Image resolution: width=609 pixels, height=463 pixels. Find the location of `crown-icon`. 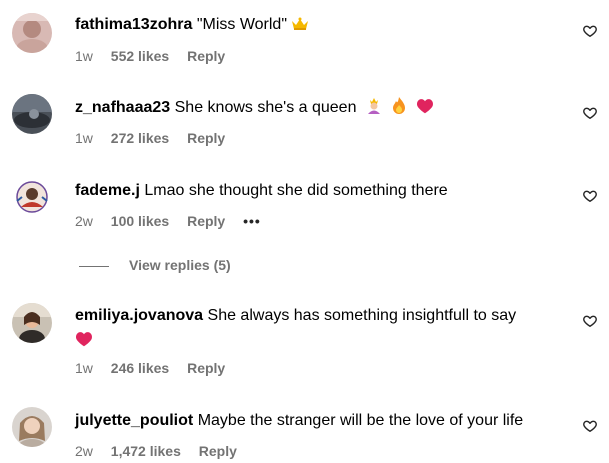

crown-icon is located at coordinates (300, 26).